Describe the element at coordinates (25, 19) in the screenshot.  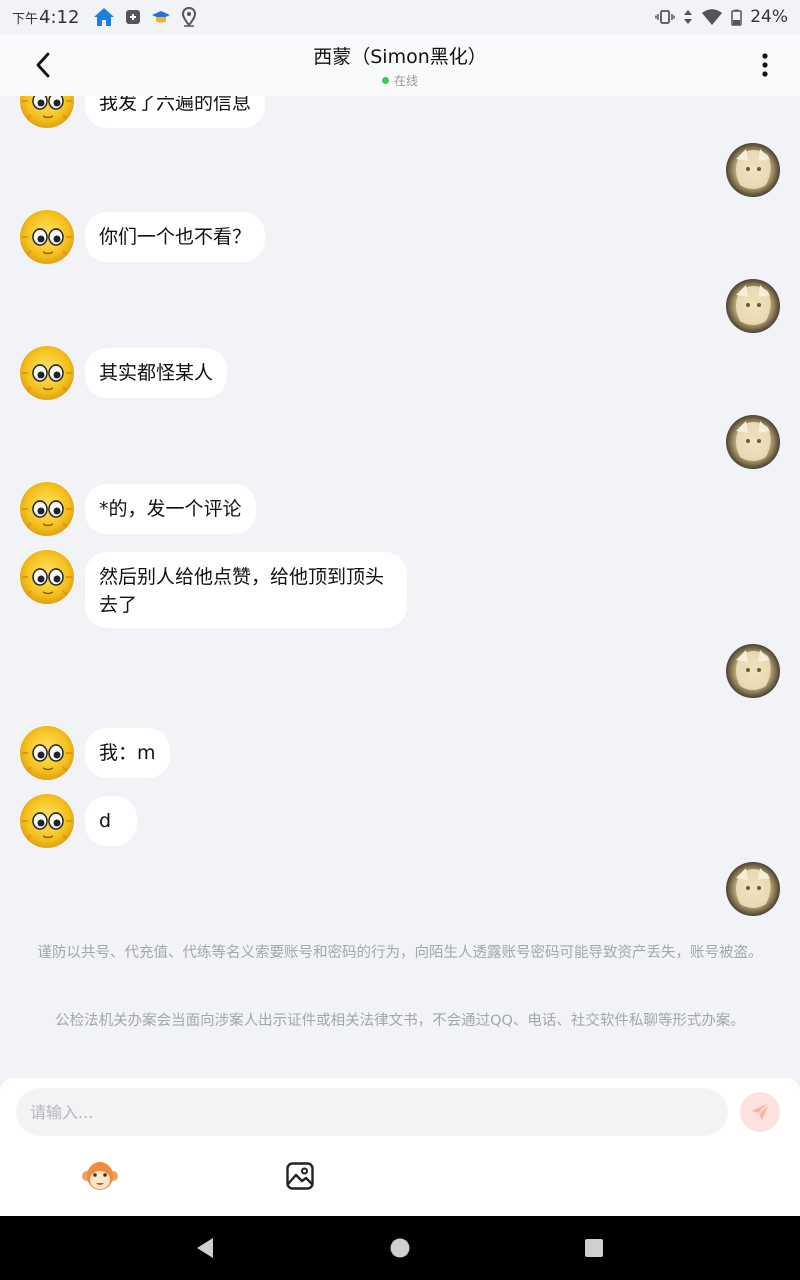
I see `status-ampm: 下午` at that location.